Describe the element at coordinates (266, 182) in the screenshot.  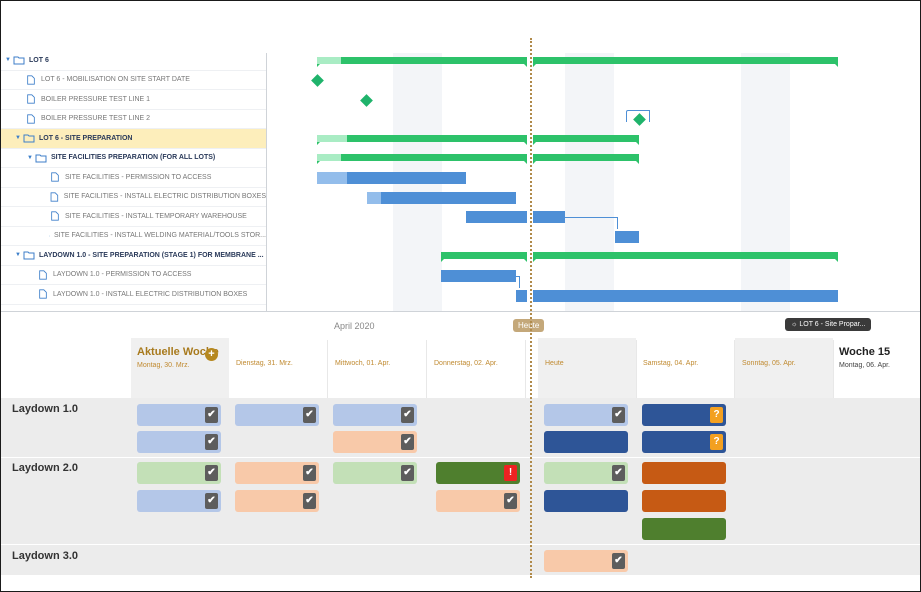
I see `tree-splitter` at that location.